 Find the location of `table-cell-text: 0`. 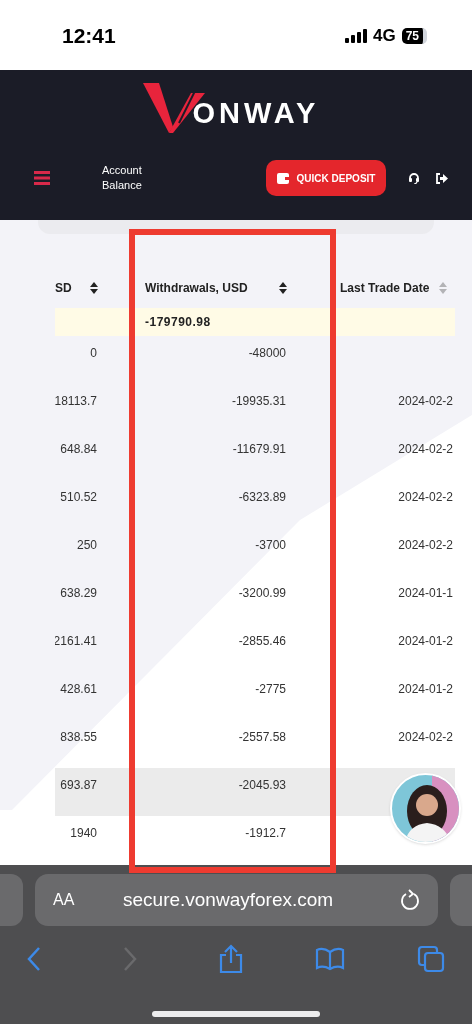

table-cell-text: 0 is located at coordinates (93, 353).